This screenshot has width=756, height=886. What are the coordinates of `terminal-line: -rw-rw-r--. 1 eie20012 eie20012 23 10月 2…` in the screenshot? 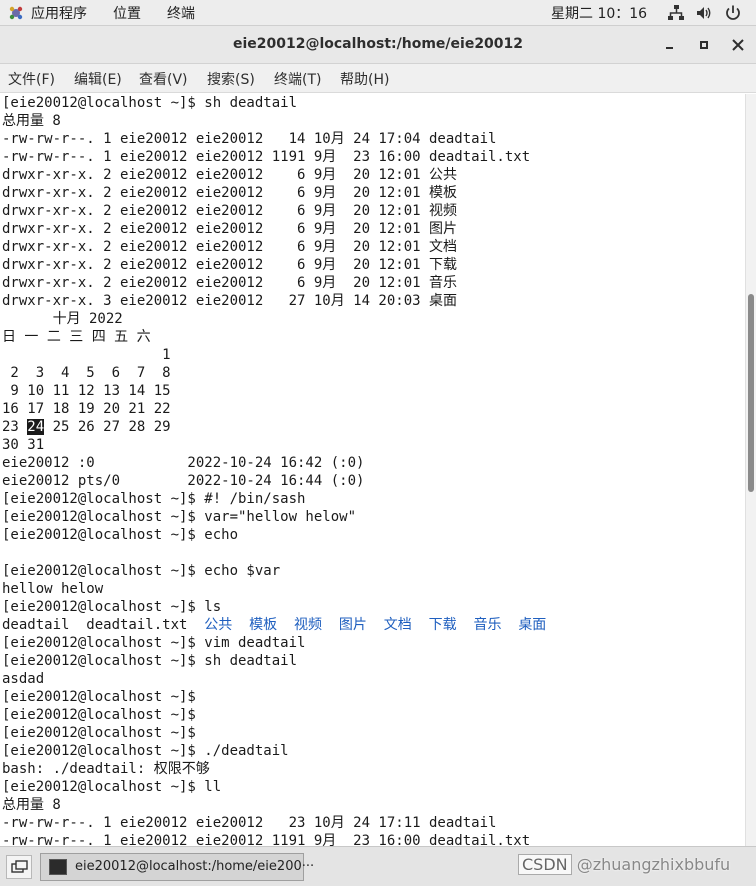 It's located at (249, 823).